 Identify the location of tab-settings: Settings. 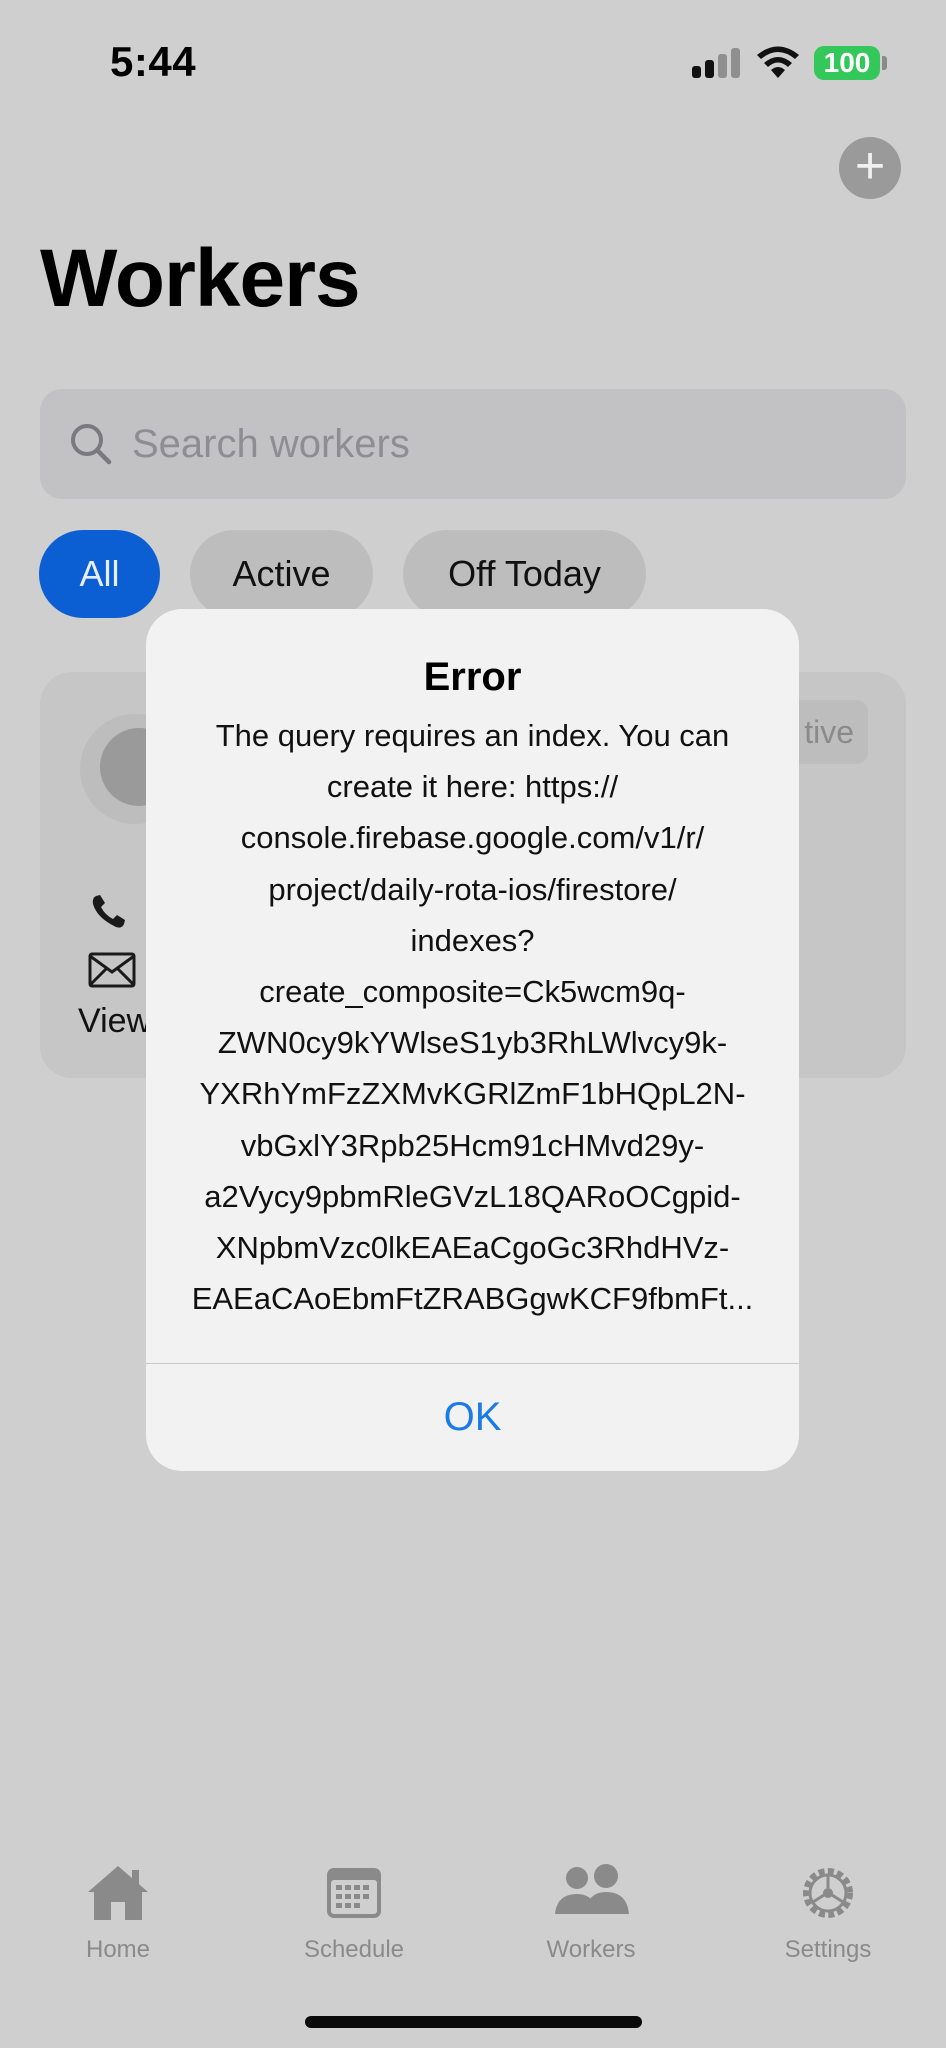
(828, 1905).